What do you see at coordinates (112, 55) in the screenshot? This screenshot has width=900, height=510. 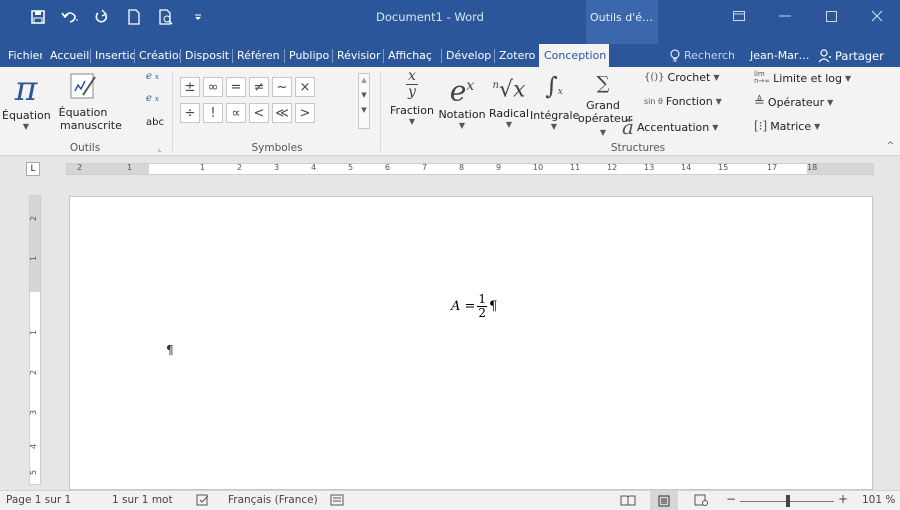 I see `tab-insertion: Insertio` at bounding box center [112, 55].